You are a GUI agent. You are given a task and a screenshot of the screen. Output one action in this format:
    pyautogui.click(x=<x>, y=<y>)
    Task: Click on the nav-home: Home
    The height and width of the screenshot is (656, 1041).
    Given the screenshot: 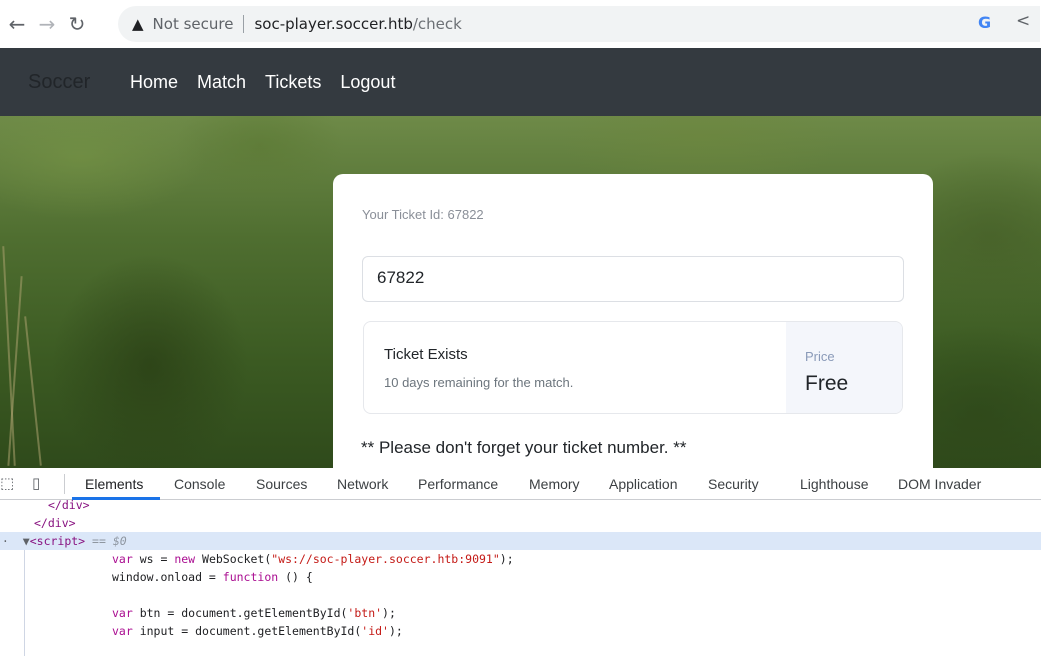 What is the action you would take?
    pyautogui.click(x=154, y=82)
    